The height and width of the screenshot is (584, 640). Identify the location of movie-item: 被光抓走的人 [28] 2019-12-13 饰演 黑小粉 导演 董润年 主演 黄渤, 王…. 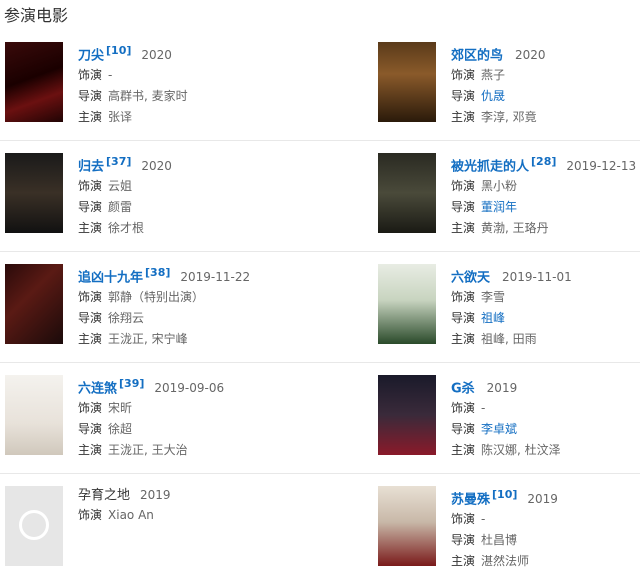
(509, 196).